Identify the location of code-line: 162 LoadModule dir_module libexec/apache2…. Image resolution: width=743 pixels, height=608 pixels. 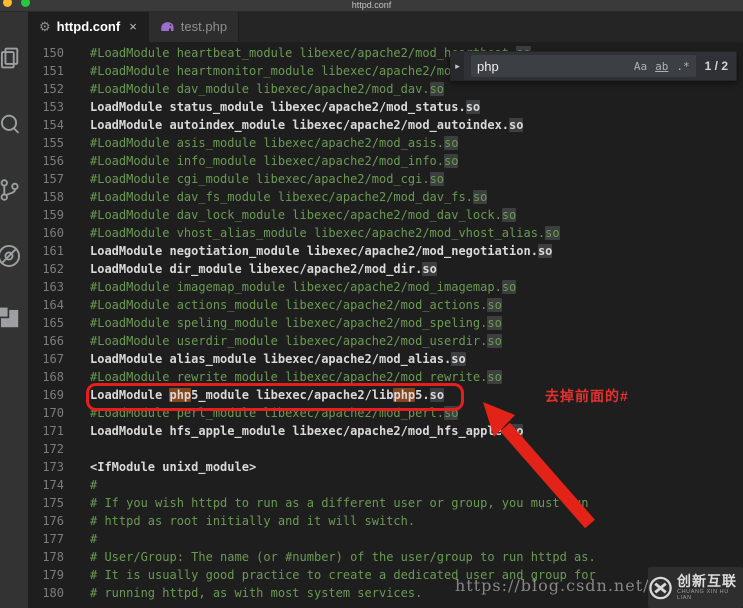
(385, 269).